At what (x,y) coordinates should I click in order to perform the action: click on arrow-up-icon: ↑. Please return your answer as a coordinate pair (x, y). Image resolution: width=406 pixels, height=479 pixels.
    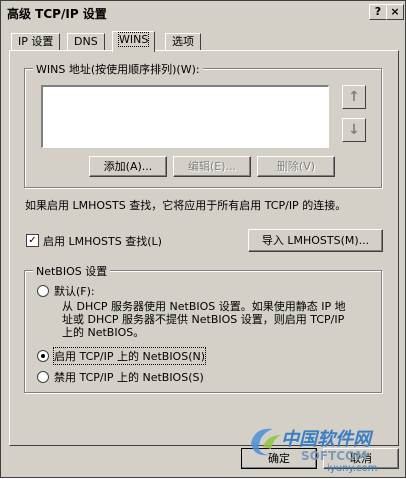
    Looking at the image, I should click on (354, 97).